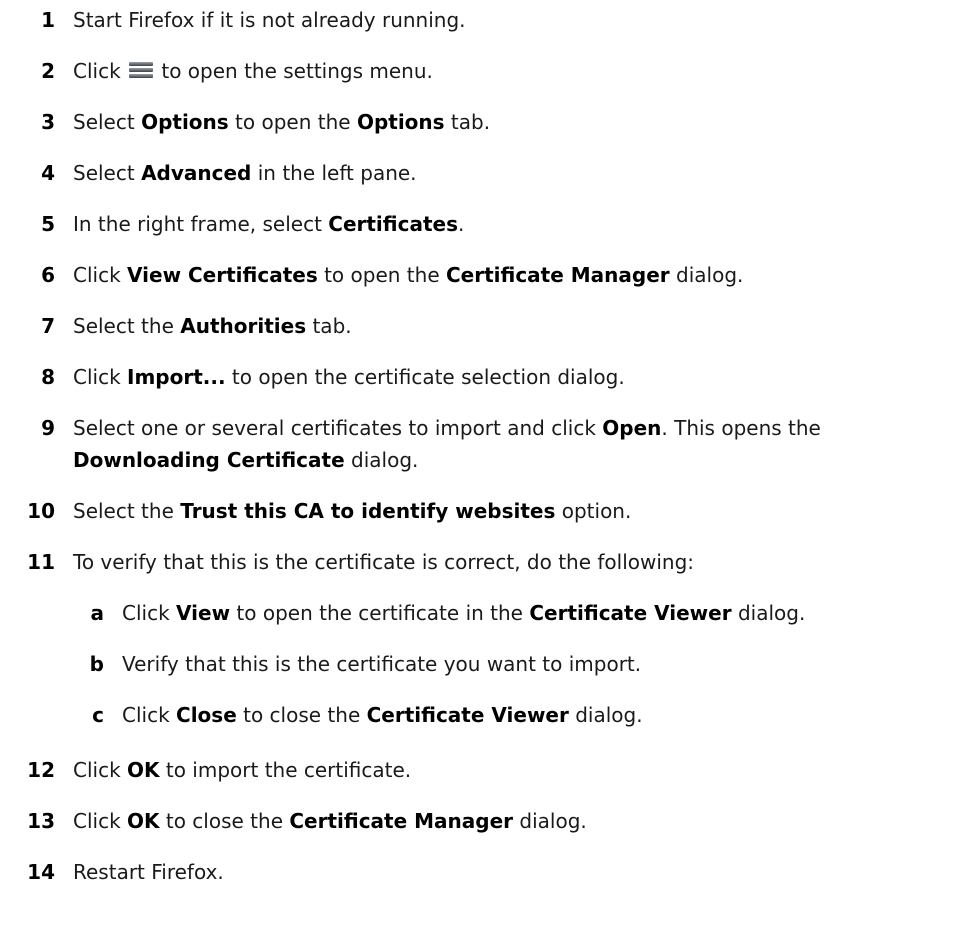 The width and height of the screenshot is (978, 942). I want to click on step-text-part: . This opens the, so click(741, 428).